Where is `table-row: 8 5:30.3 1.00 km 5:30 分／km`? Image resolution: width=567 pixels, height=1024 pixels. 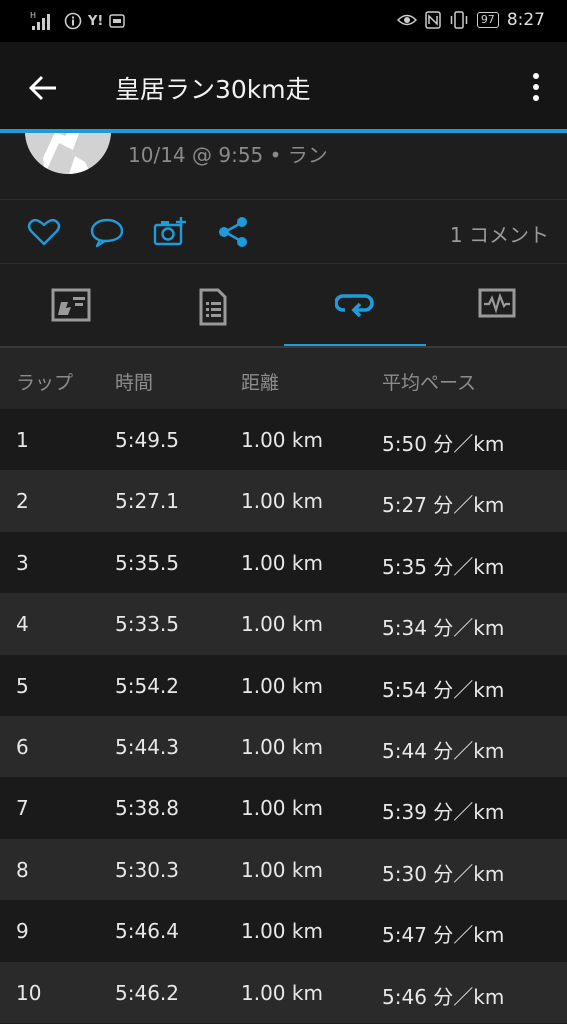
table-row: 8 5:30.3 1.00 km 5:30 分／km is located at coordinates (283, 869).